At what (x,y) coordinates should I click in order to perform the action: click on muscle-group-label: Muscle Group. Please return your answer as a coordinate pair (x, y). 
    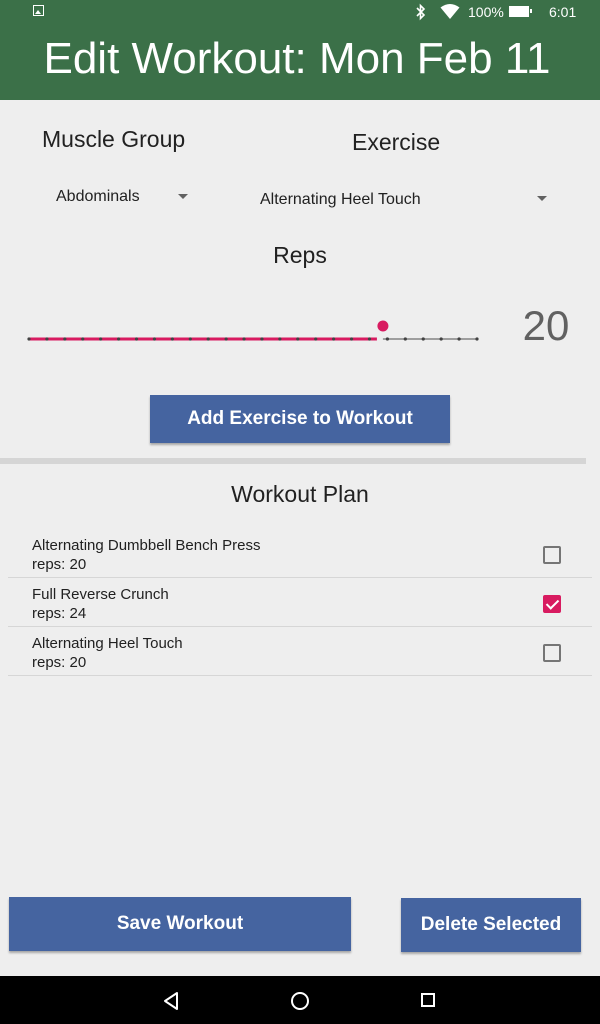
    Looking at the image, I should click on (114, 139).